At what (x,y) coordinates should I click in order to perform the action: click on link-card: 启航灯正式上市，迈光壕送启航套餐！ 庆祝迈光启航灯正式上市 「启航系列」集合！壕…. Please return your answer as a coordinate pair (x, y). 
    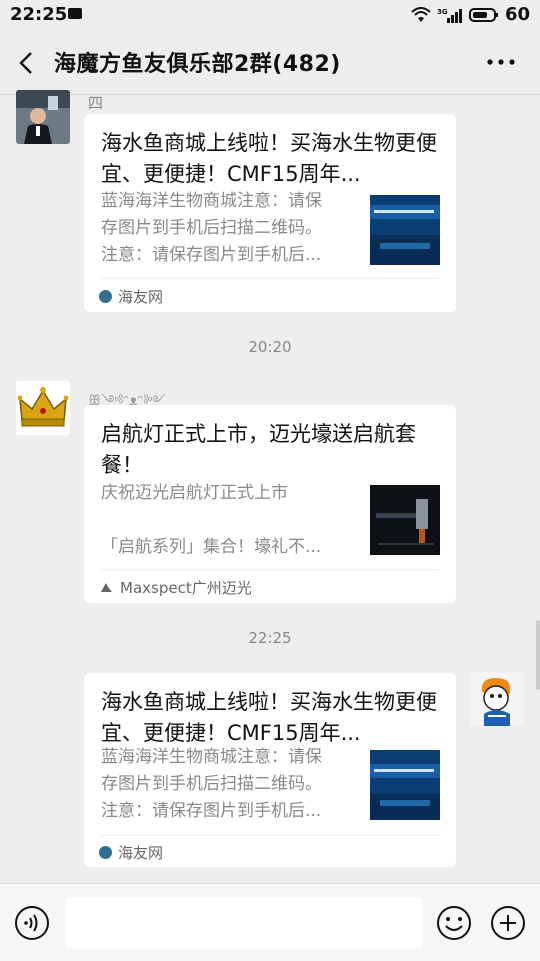
    Looking at the image, I should click on (270, 504).